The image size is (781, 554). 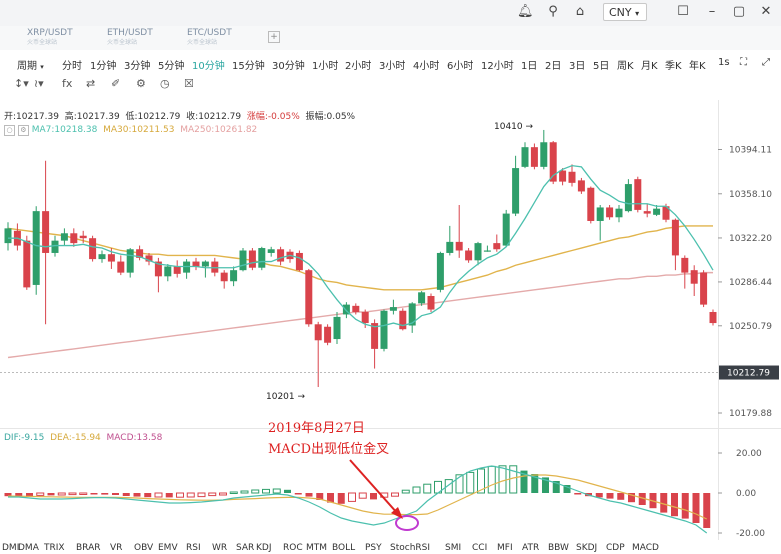 I want to click on indicator-tab-brar: BRAR, so click(x=88, y=548).